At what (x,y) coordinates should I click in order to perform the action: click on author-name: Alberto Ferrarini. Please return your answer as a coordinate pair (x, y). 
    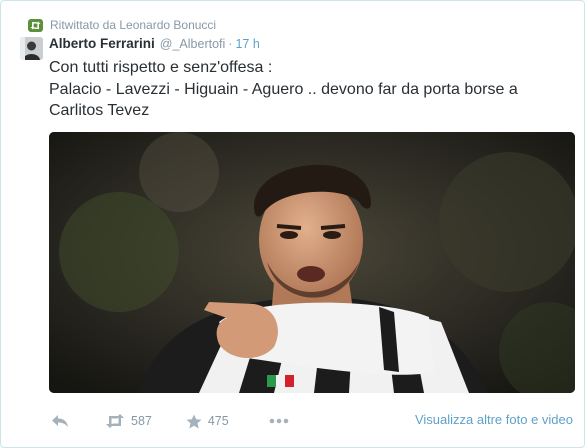
    Looking at the image, I should click on (102, 43).